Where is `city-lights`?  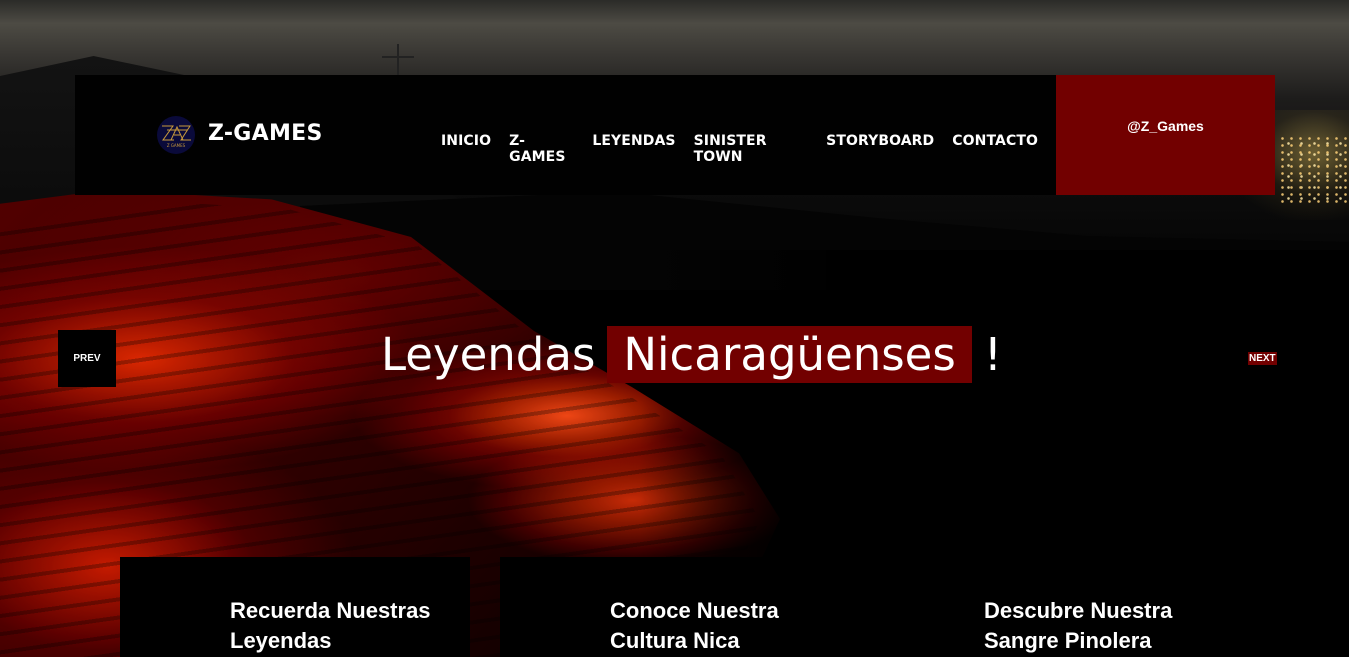
city-lights is located at coordinates (1313, 170).